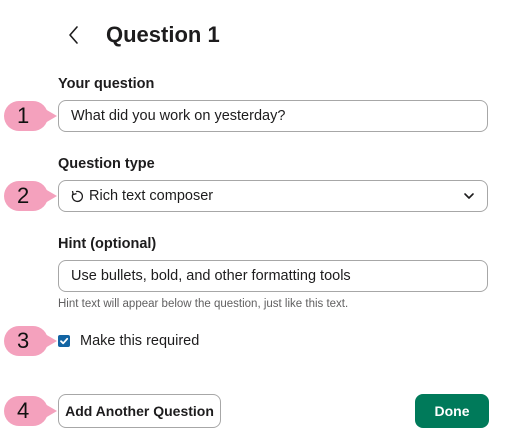 This screenshot has width=512, height=446. I want to click on question-type-select: Rich text composer, so click(273, 196).